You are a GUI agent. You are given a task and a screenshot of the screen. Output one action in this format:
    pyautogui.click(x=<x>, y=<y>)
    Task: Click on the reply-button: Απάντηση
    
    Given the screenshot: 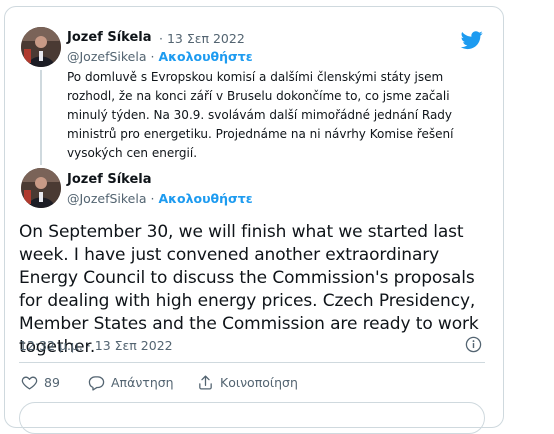 What is the action you would take?
    pyautogui.click(x=131, y=382)
    